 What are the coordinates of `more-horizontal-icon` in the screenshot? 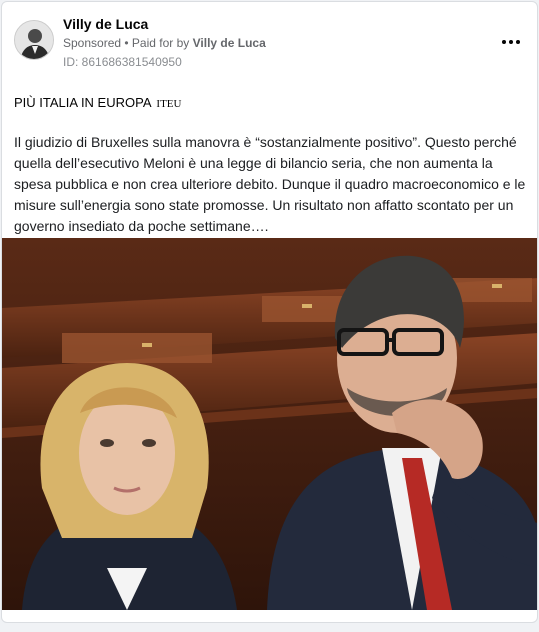 It's located at (511, 42).